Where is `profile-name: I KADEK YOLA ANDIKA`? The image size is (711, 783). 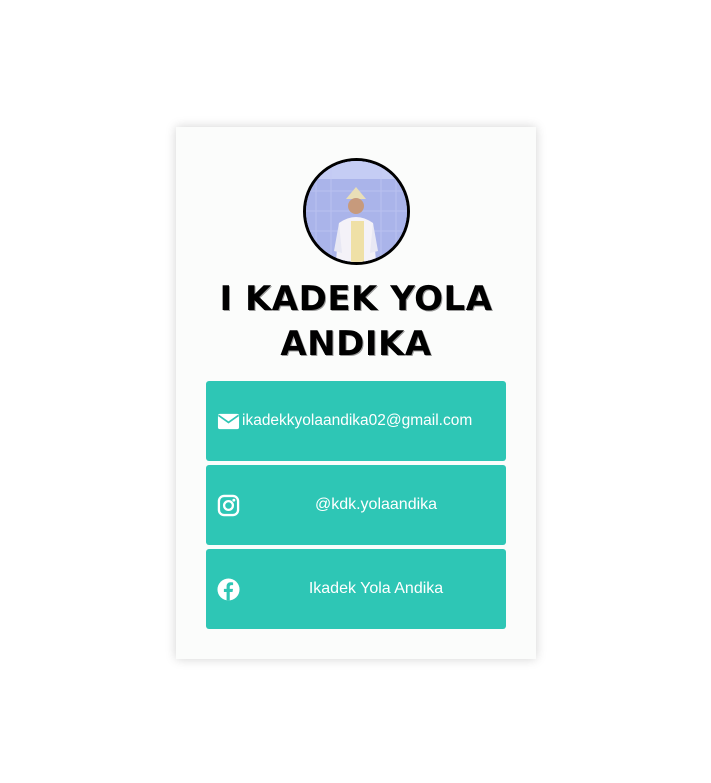 profile-name: I KADEK YOLA ANDIKA is located at coordinates (356, 321).